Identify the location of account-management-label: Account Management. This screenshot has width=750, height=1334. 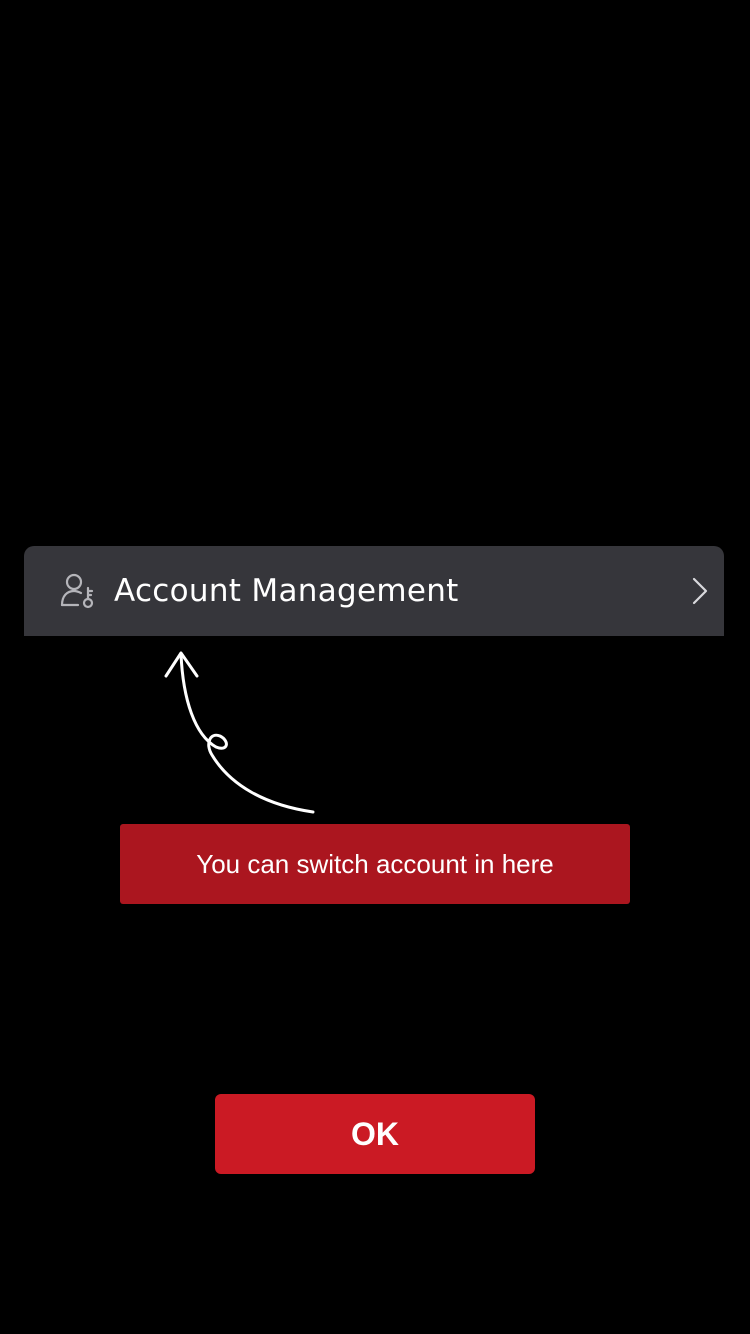
(286, 591).